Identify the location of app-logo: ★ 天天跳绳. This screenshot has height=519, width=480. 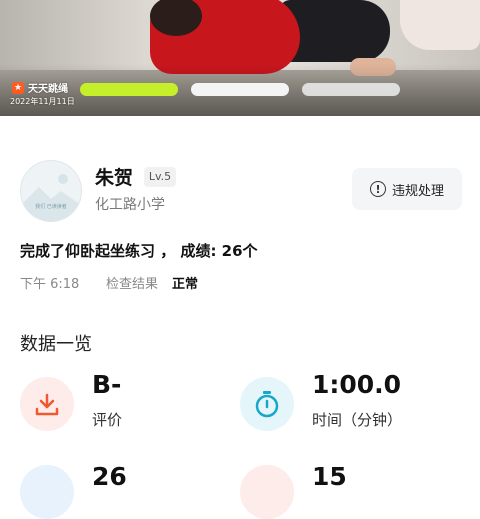
(40, 87).